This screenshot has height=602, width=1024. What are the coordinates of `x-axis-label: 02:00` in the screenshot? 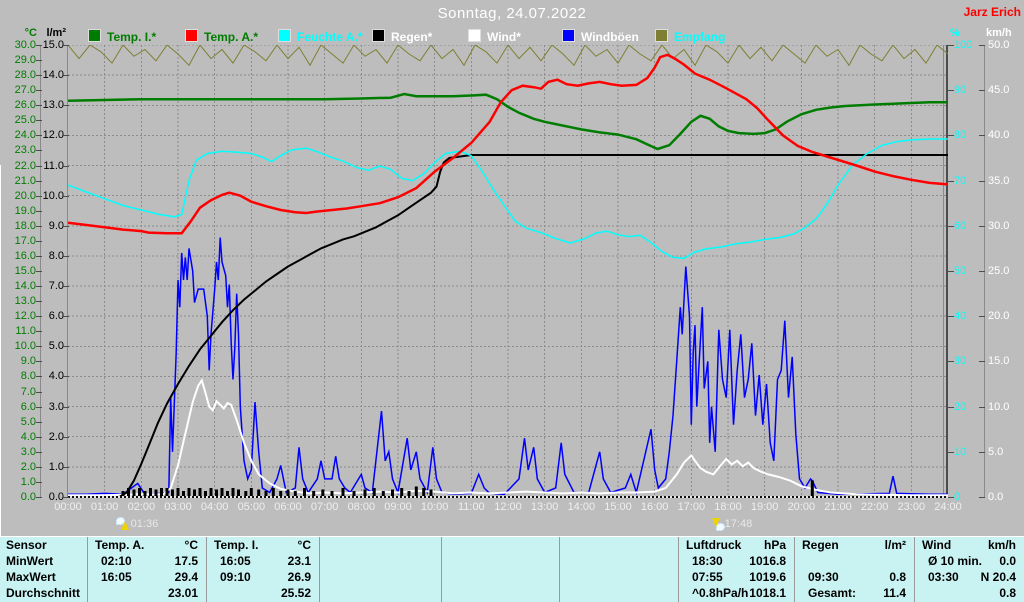 It's located at (141, 507).